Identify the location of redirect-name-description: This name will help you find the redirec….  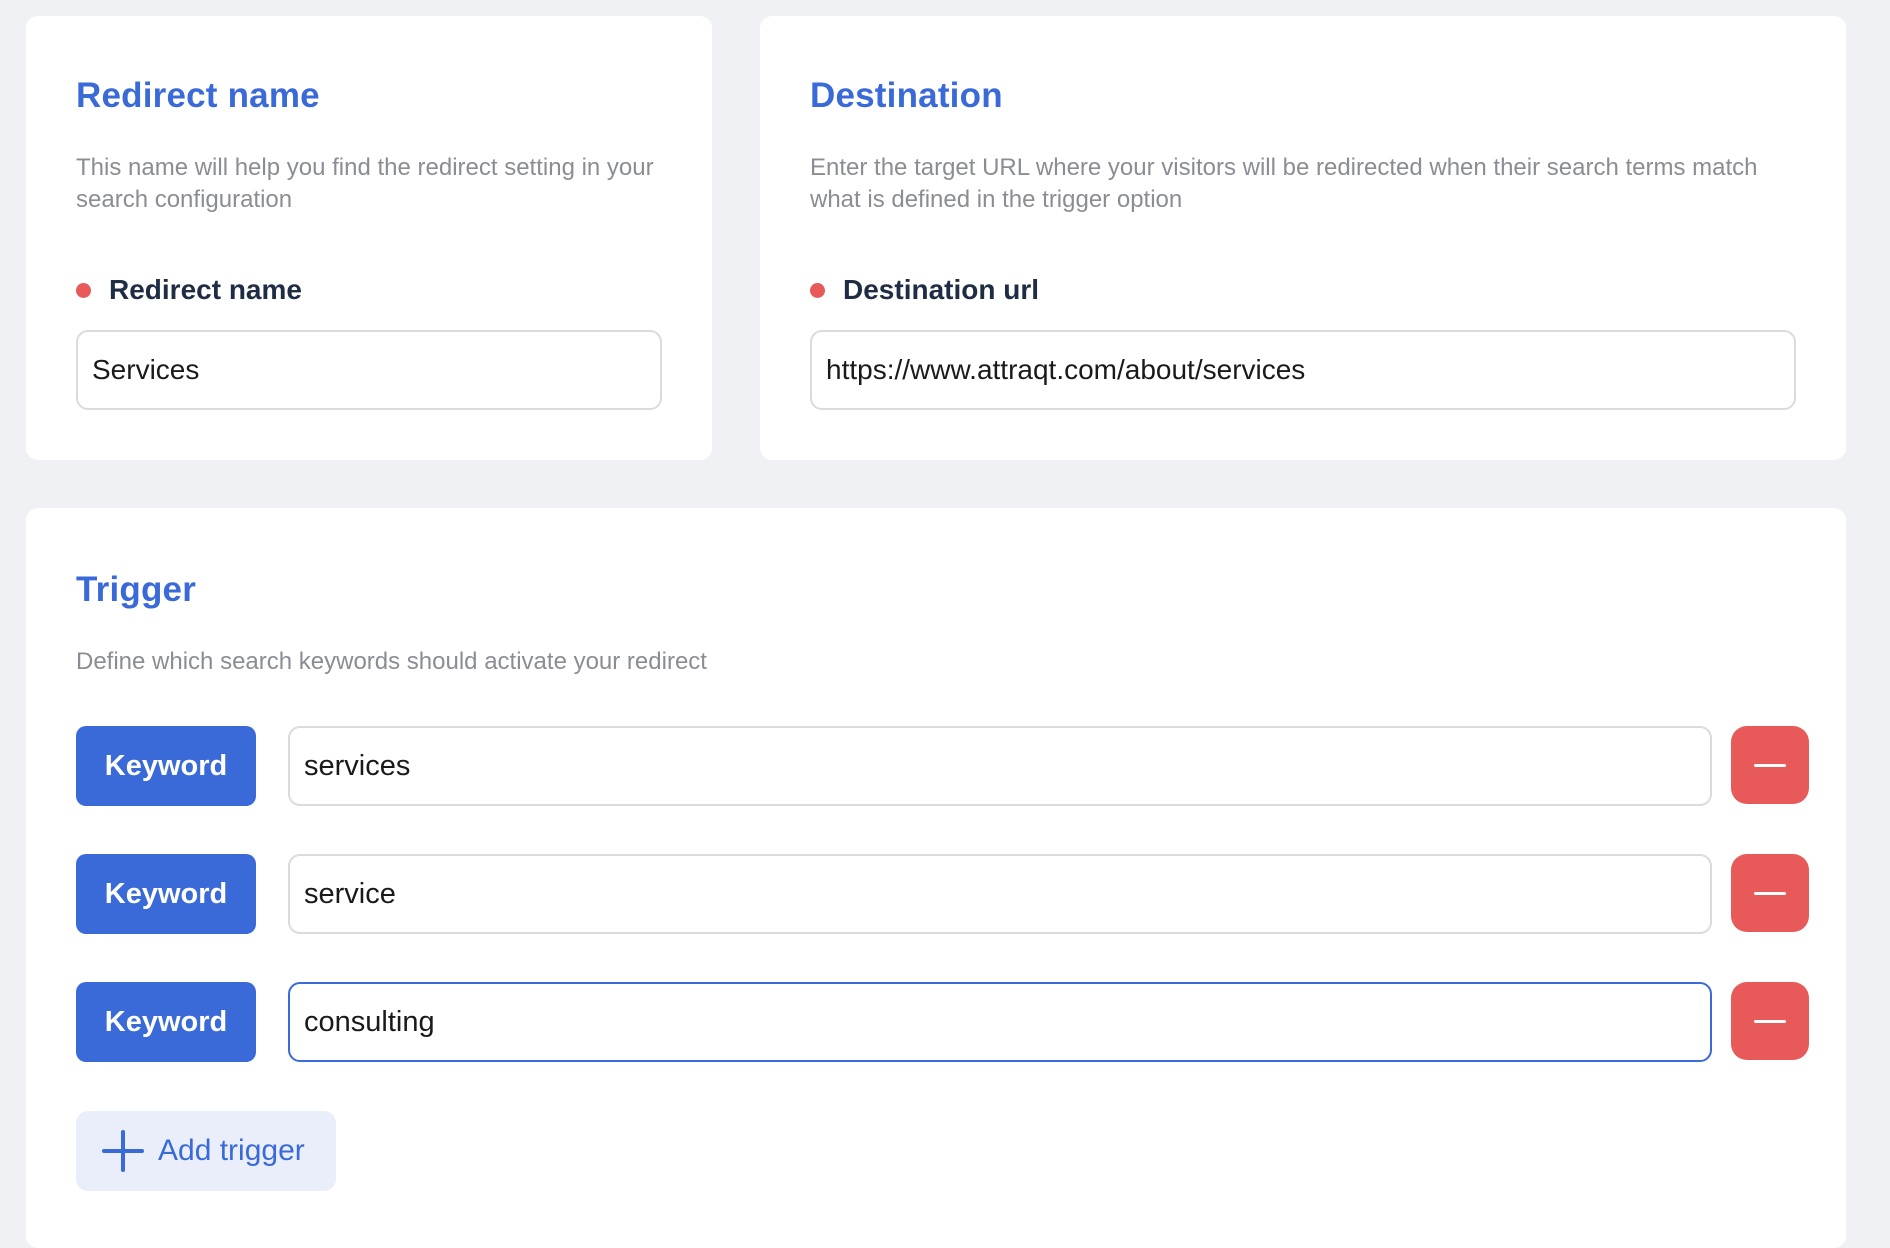
(365, 183).